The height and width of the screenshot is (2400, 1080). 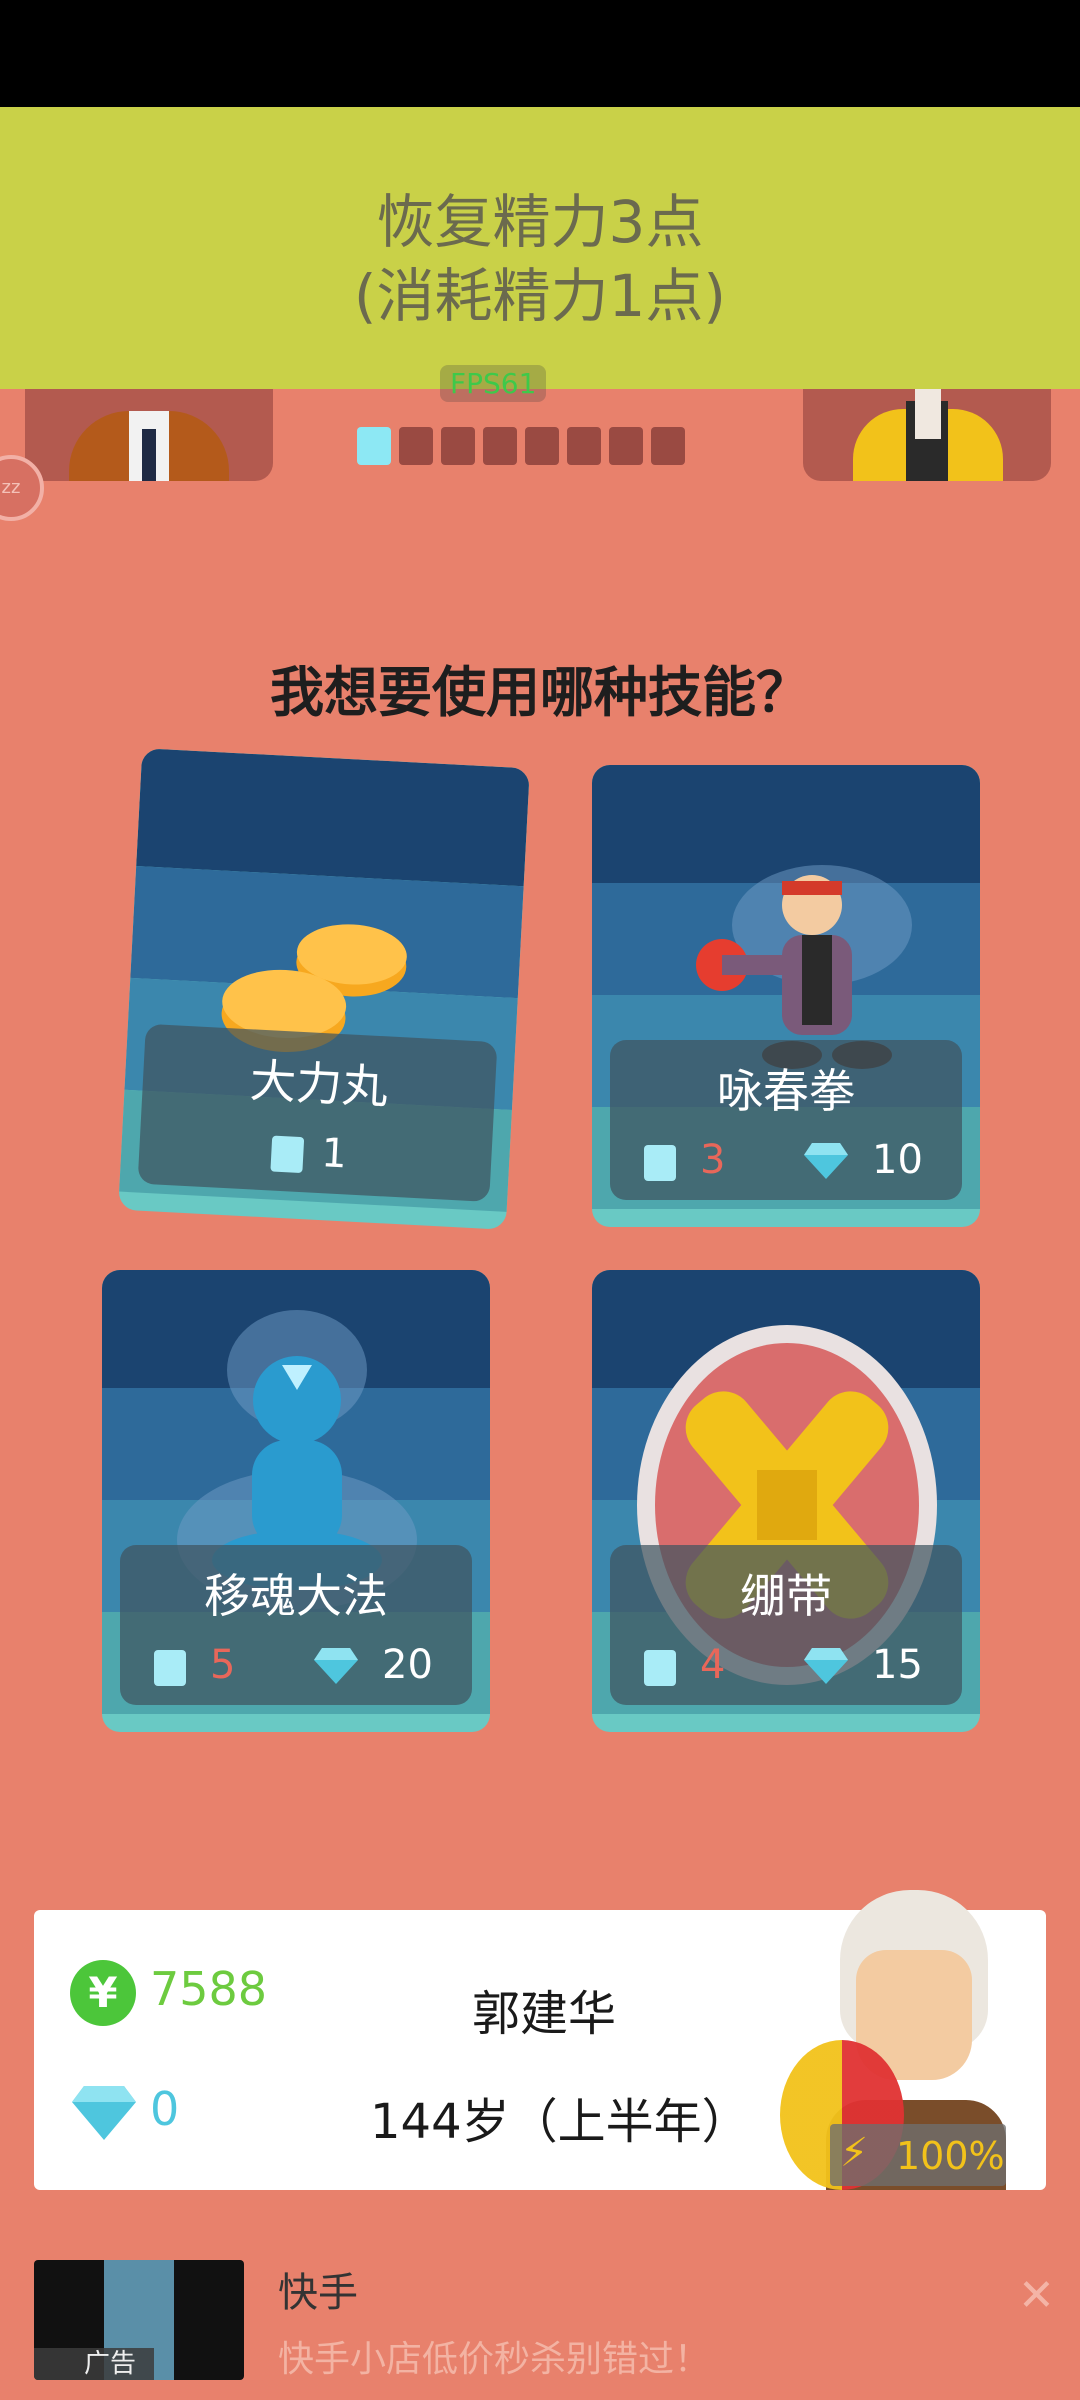 I want to click on tie, so click(x=149, y=455).